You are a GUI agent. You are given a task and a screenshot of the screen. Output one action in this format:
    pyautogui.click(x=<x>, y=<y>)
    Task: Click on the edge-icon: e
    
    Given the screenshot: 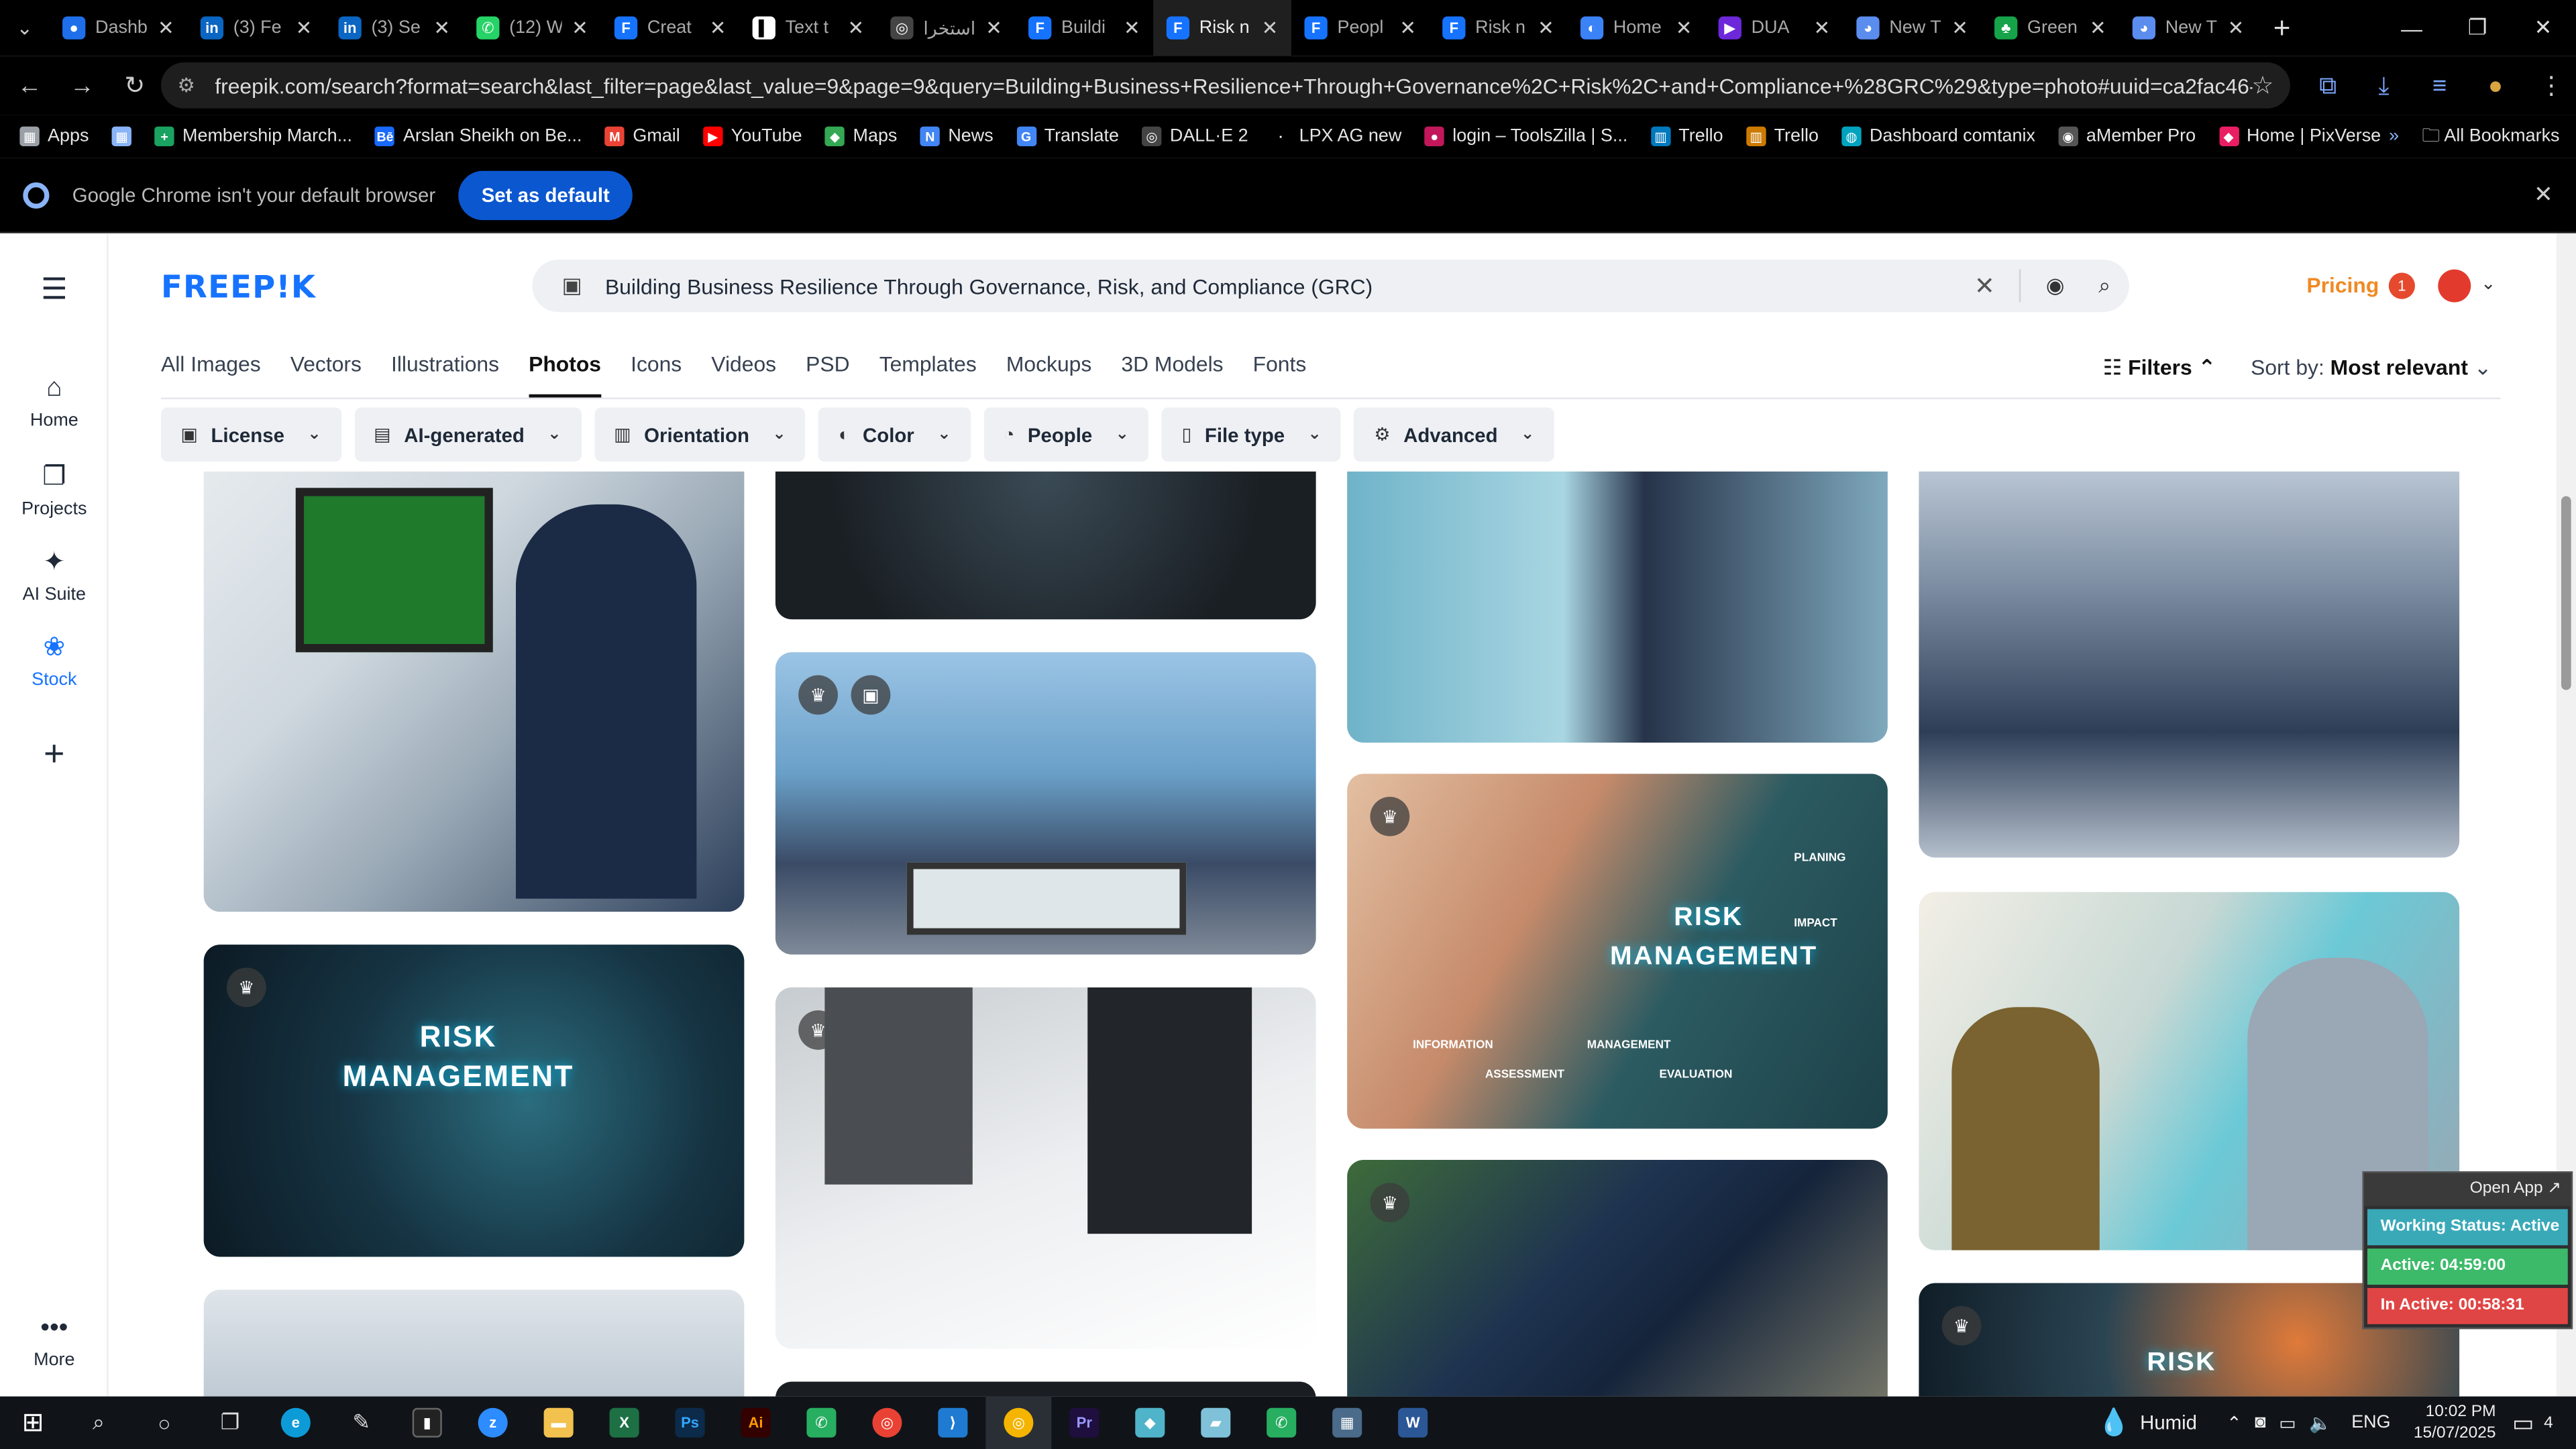 What is the action you would take?
    pyautogui.click(x=296, y=1423)
    